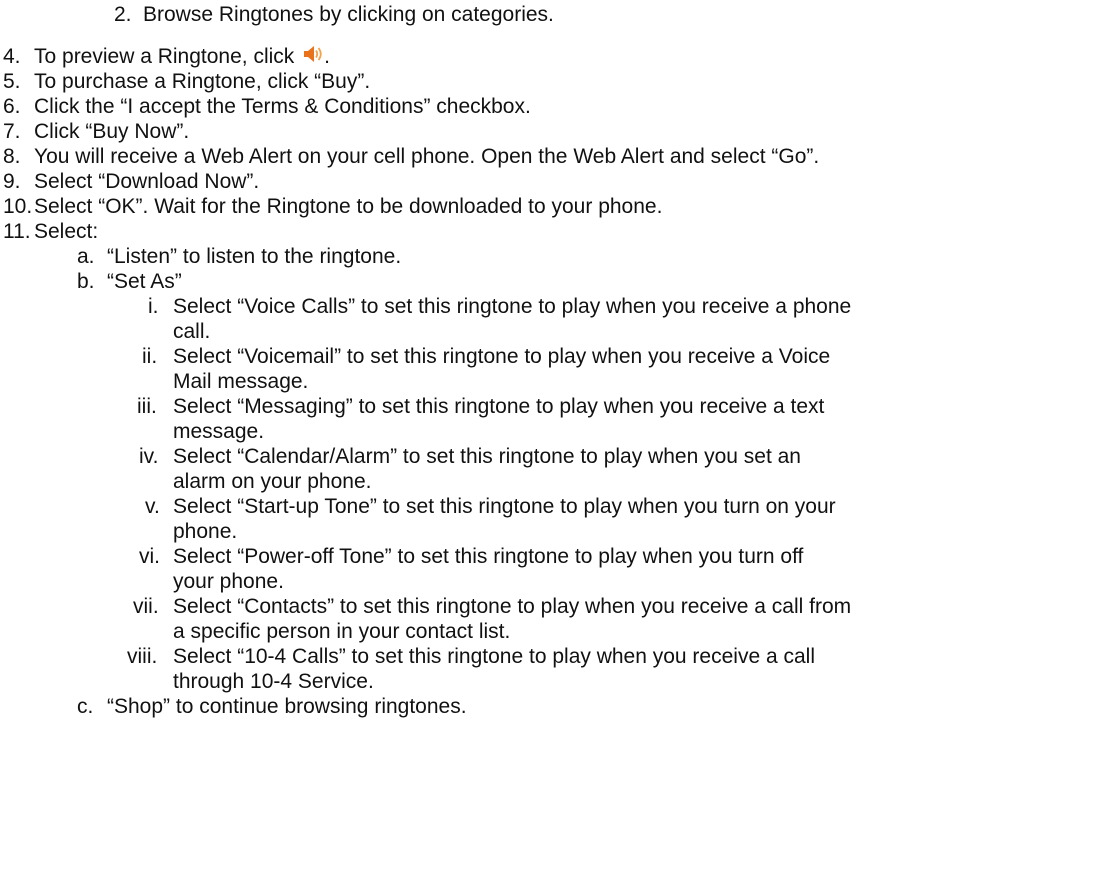 Image resolution: width=1117 pixels, height=871 pixels. What do you see at coordinates (86, 281) in the screenshot?
I see `sub-label: b.` at bounding box center [86, 281].